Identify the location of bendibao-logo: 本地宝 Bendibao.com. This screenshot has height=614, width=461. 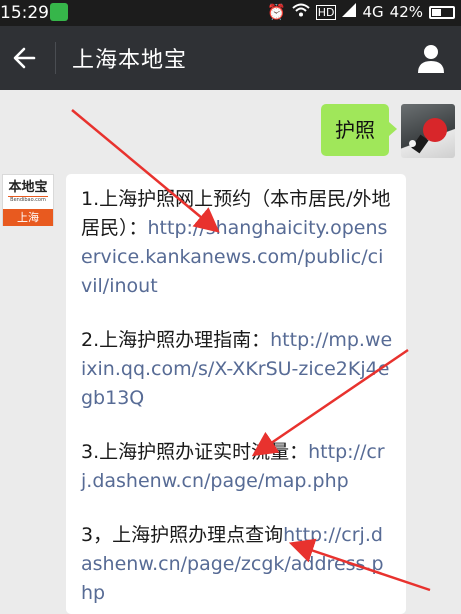
(28, 191).